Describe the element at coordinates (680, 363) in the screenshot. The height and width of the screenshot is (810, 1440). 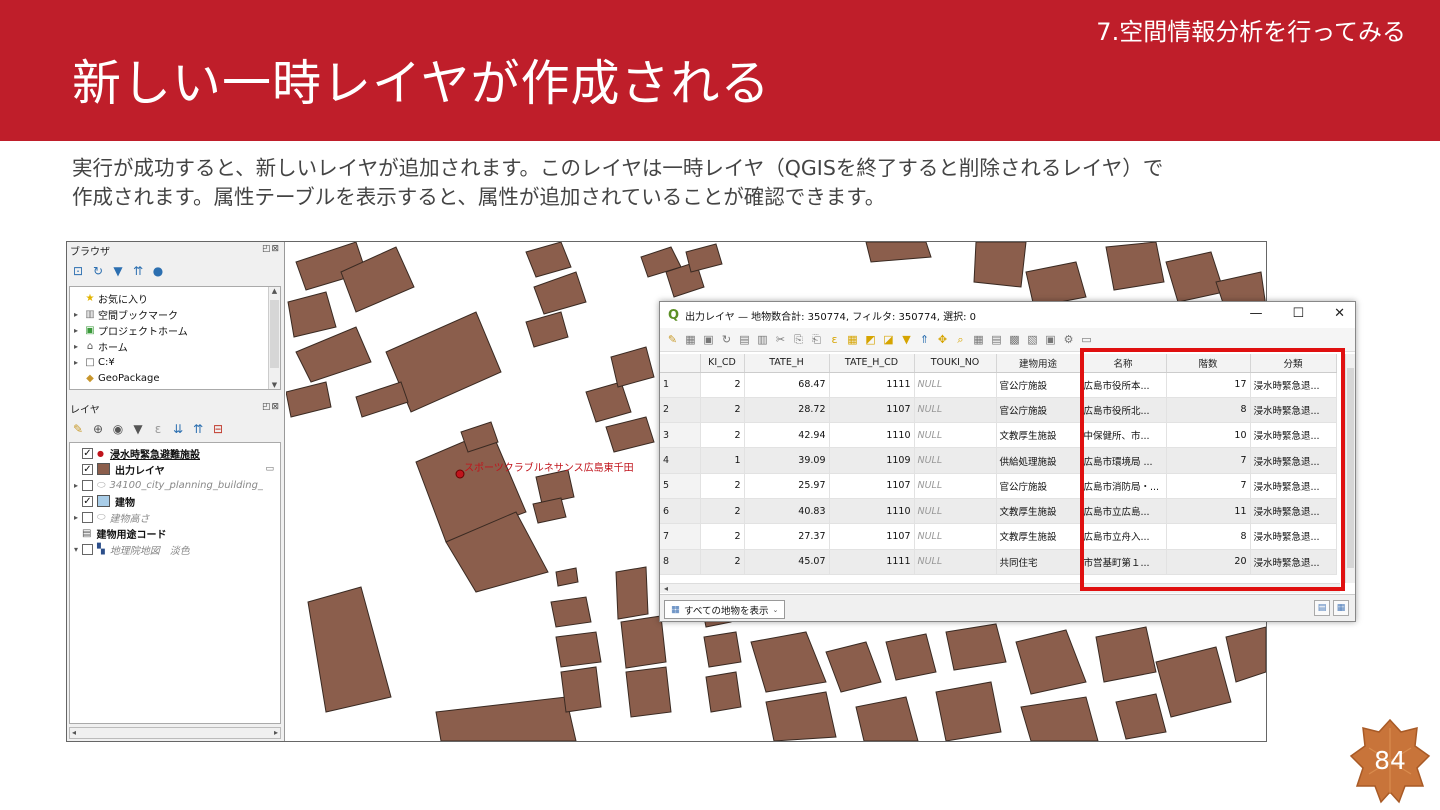
I see `column-header` at that location.